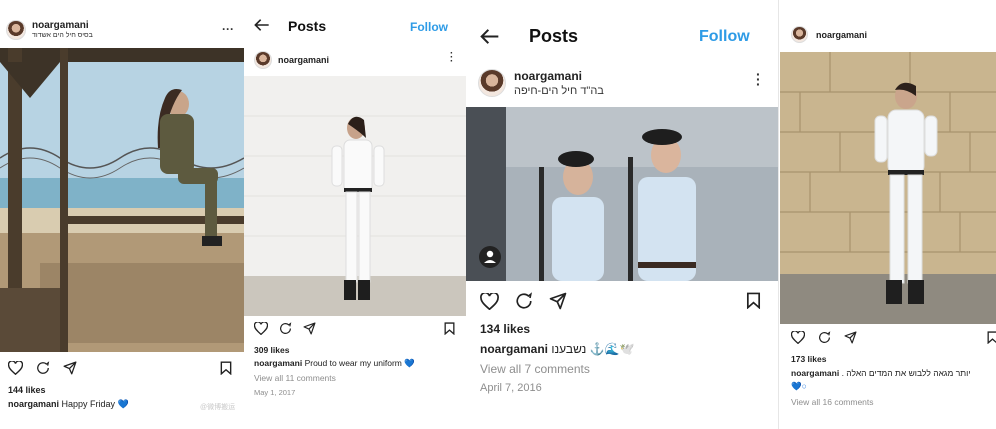 This screenshot has width=996, height=429. What do you see at coordinates (906, 373) in the screenshot?
I see `caption-text: יותר מגאה ללבוש את המדים האלה .` at bounding box center [906, 373].